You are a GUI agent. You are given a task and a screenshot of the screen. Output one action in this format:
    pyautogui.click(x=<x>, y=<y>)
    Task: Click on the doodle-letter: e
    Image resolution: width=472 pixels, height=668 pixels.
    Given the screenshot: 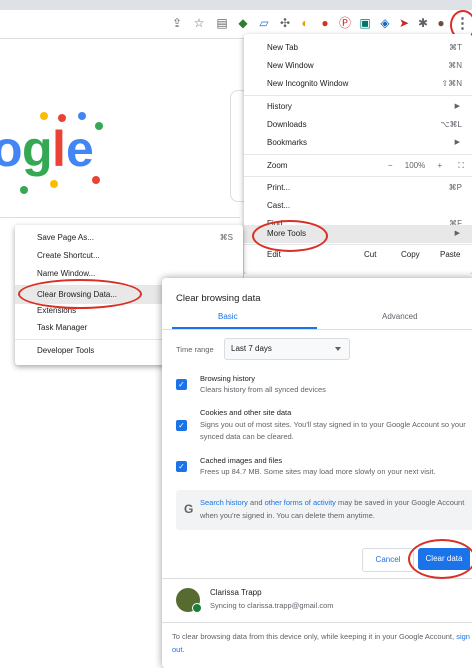 What is the action you would take?
    pyautogui.click(x=80, y=149)
    